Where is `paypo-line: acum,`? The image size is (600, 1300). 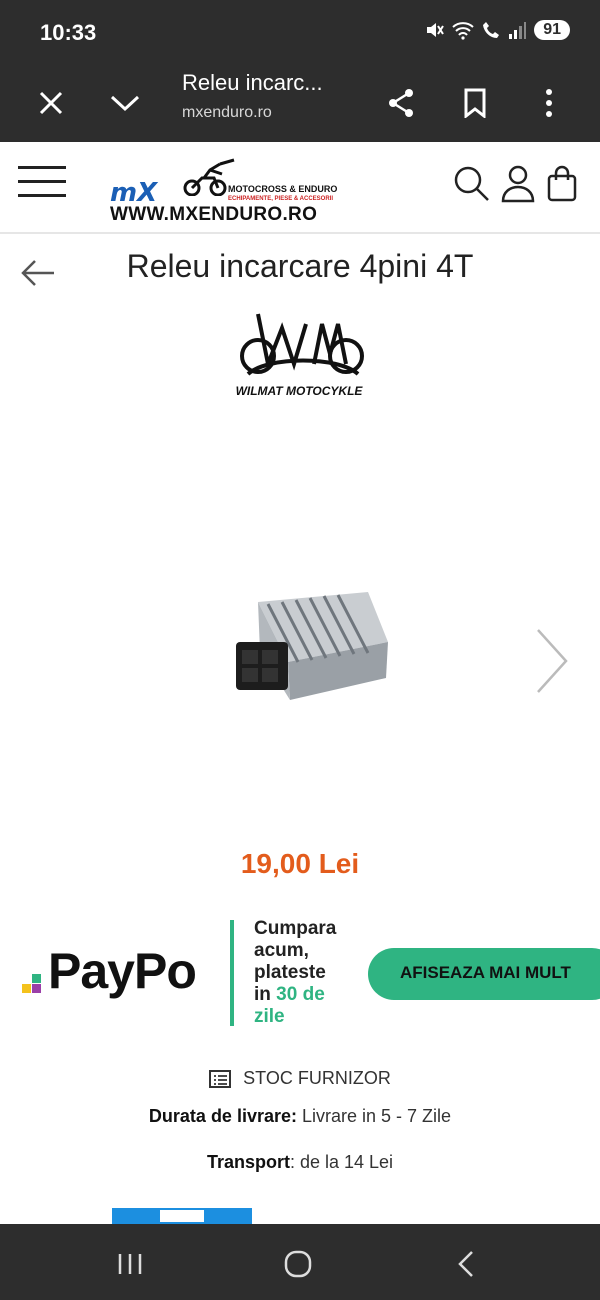
paypo-line: acum, is located at coordinates (281, 950).